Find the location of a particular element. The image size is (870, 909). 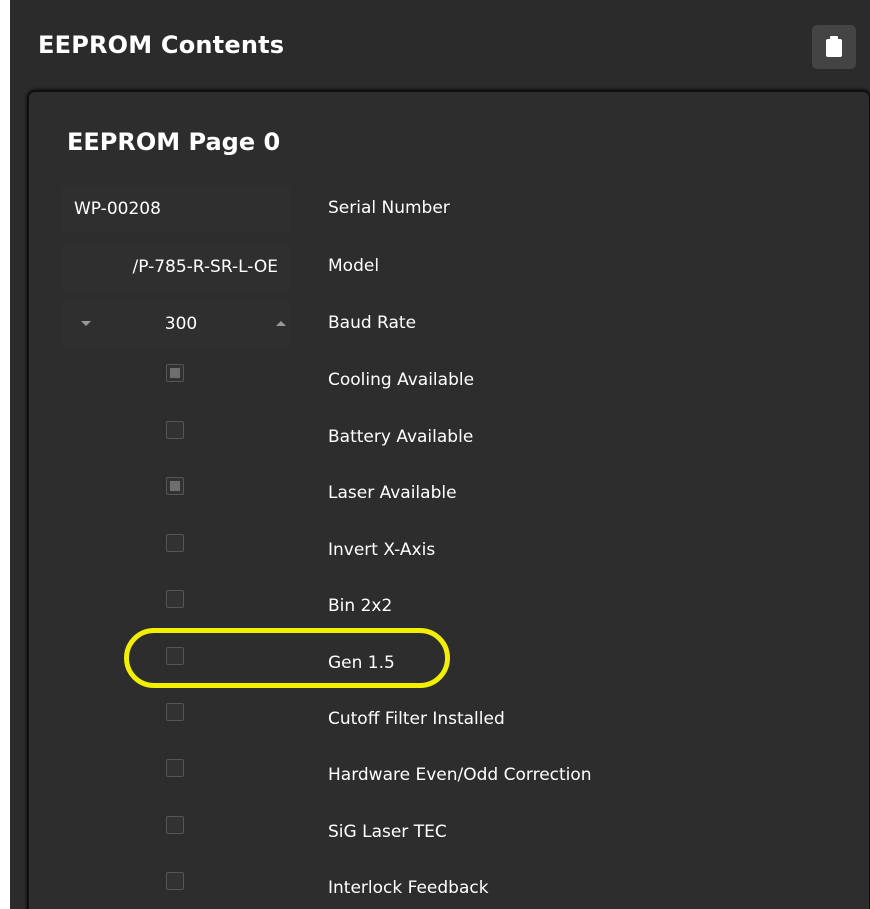

baud-rate-value: 300 is located at coordinates (181, 324).